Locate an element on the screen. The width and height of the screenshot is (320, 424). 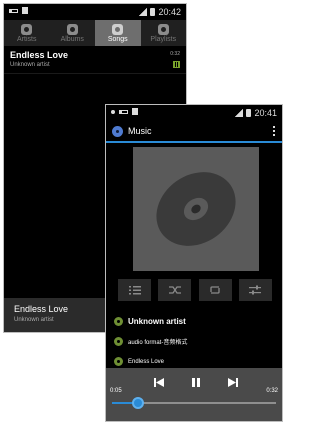
tab-label: Playlists is located at coordinates (163, 39).